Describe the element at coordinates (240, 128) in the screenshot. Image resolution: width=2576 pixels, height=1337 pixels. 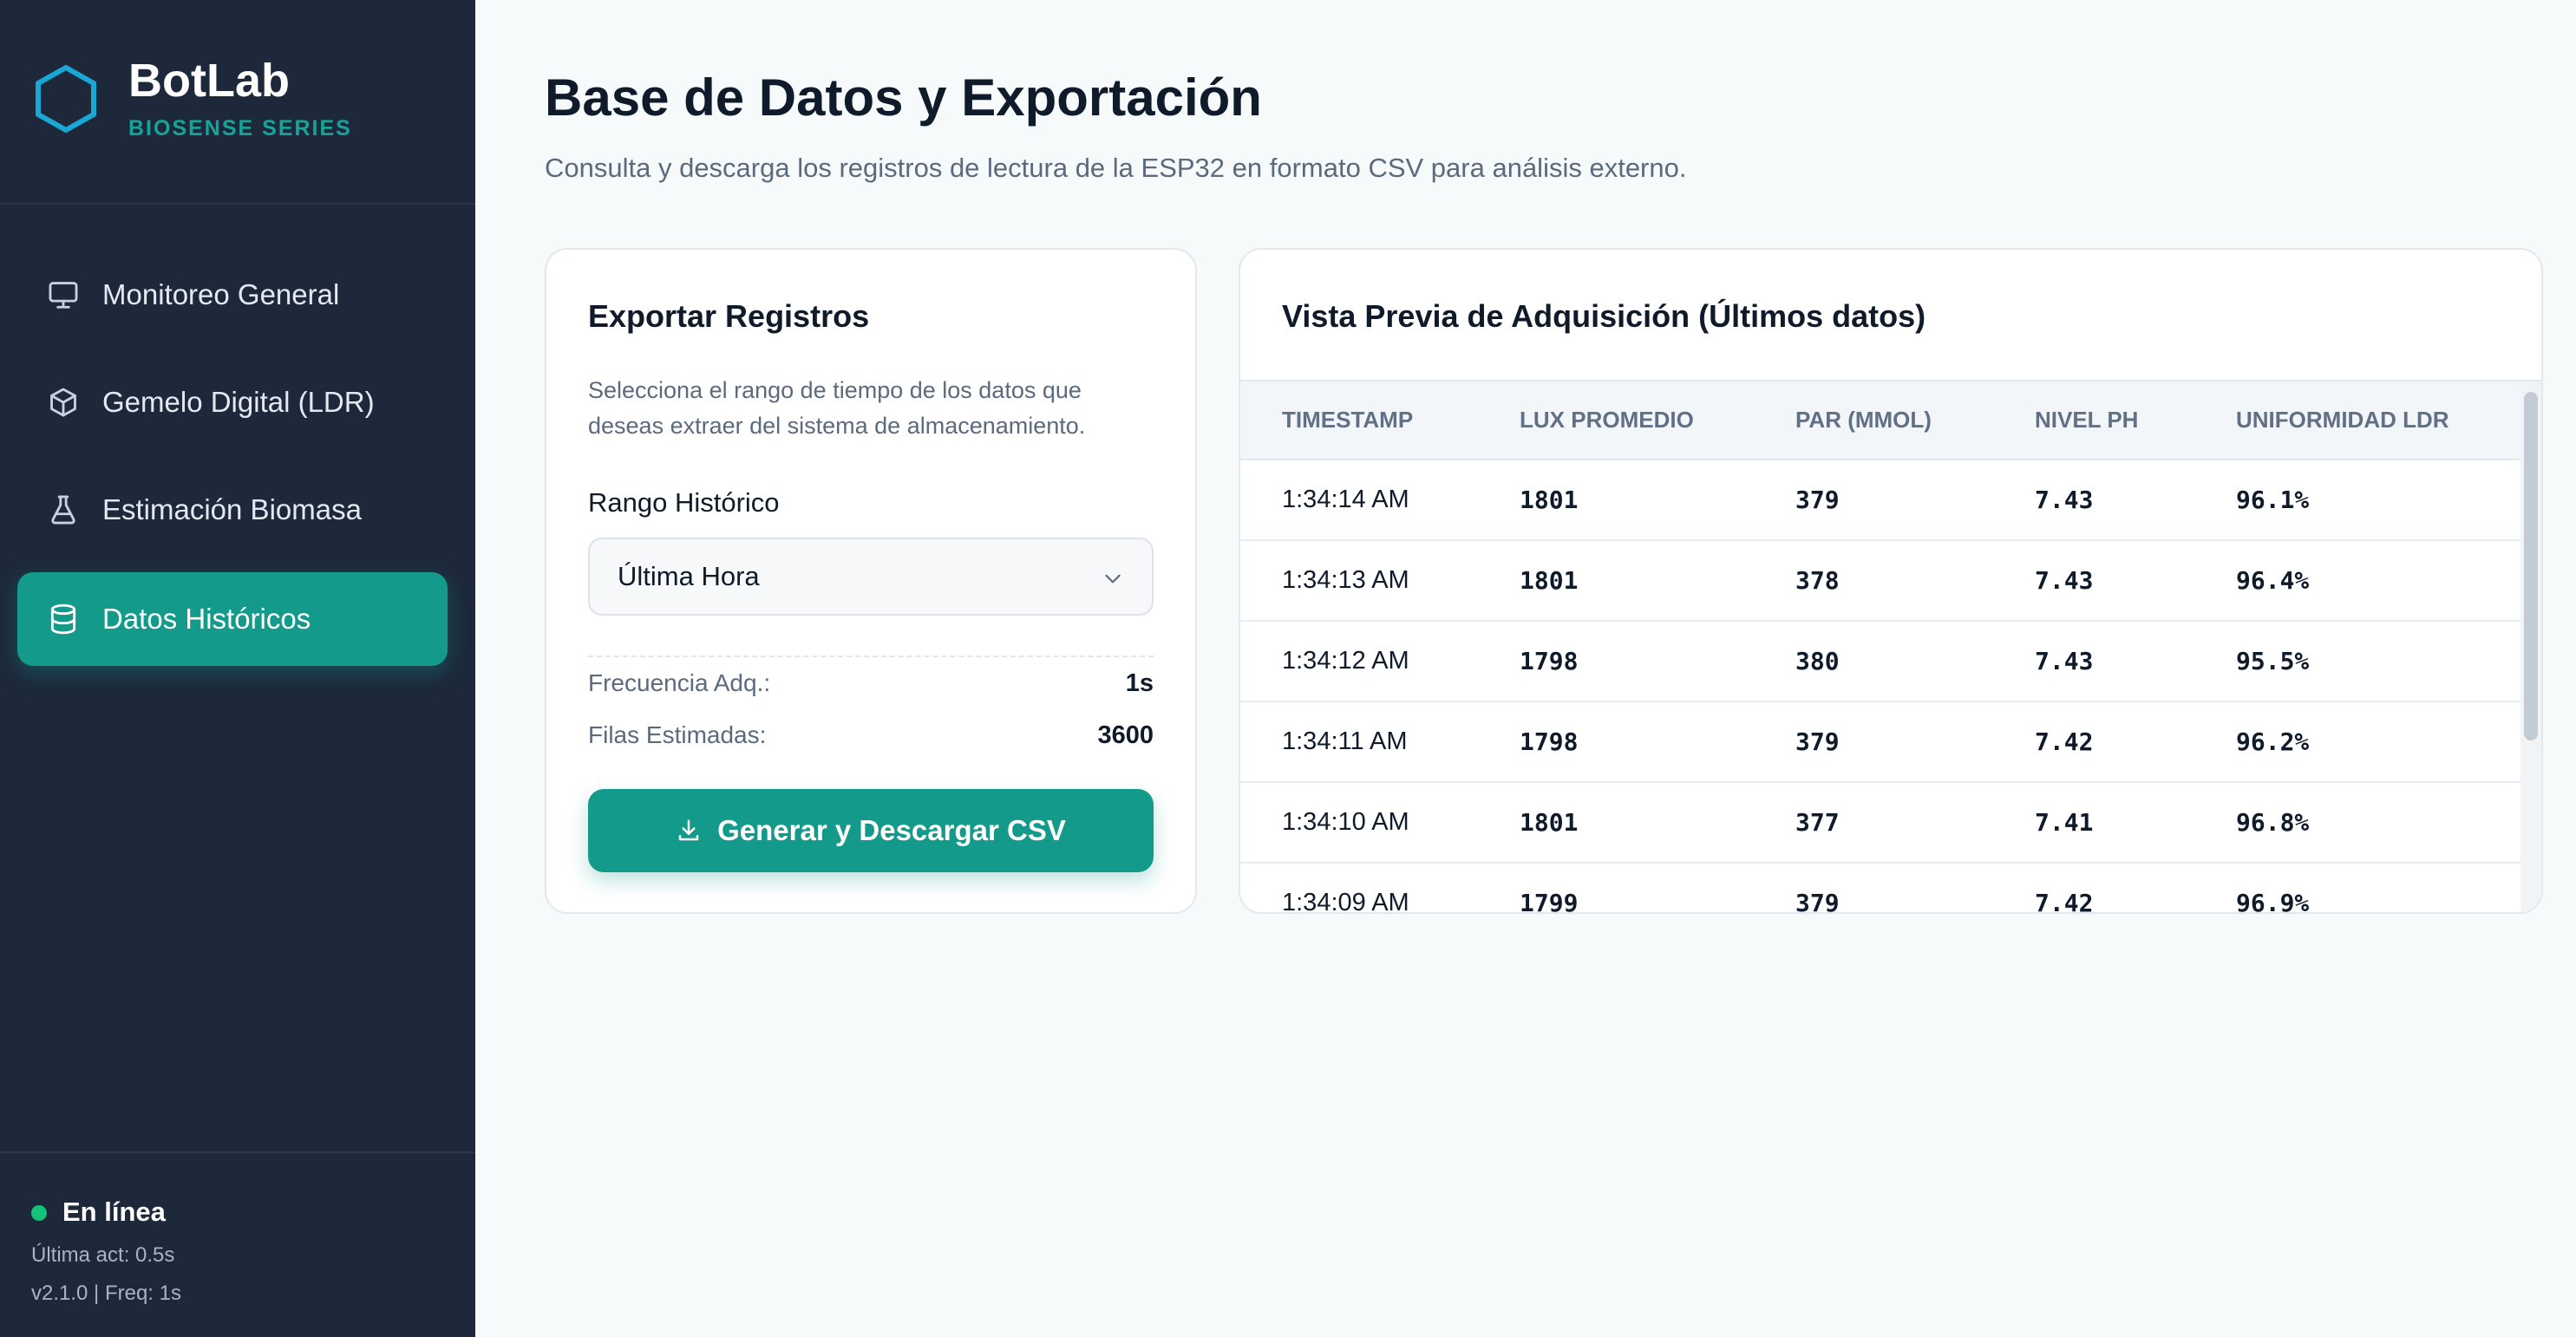
I see `brand-subtitle: BIOSENSE SERIES` at that location.